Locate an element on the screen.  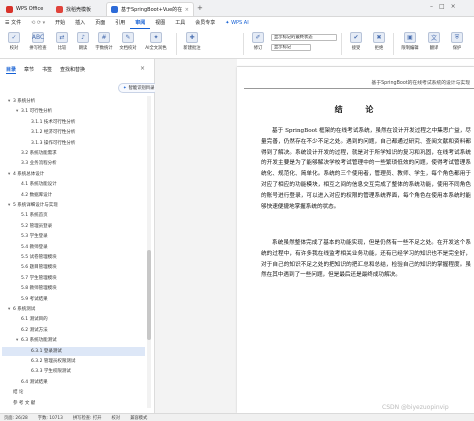
tab-document: 基于SpringBoot+Vue的在线考试系统 × is located at coordinates (150, 9).